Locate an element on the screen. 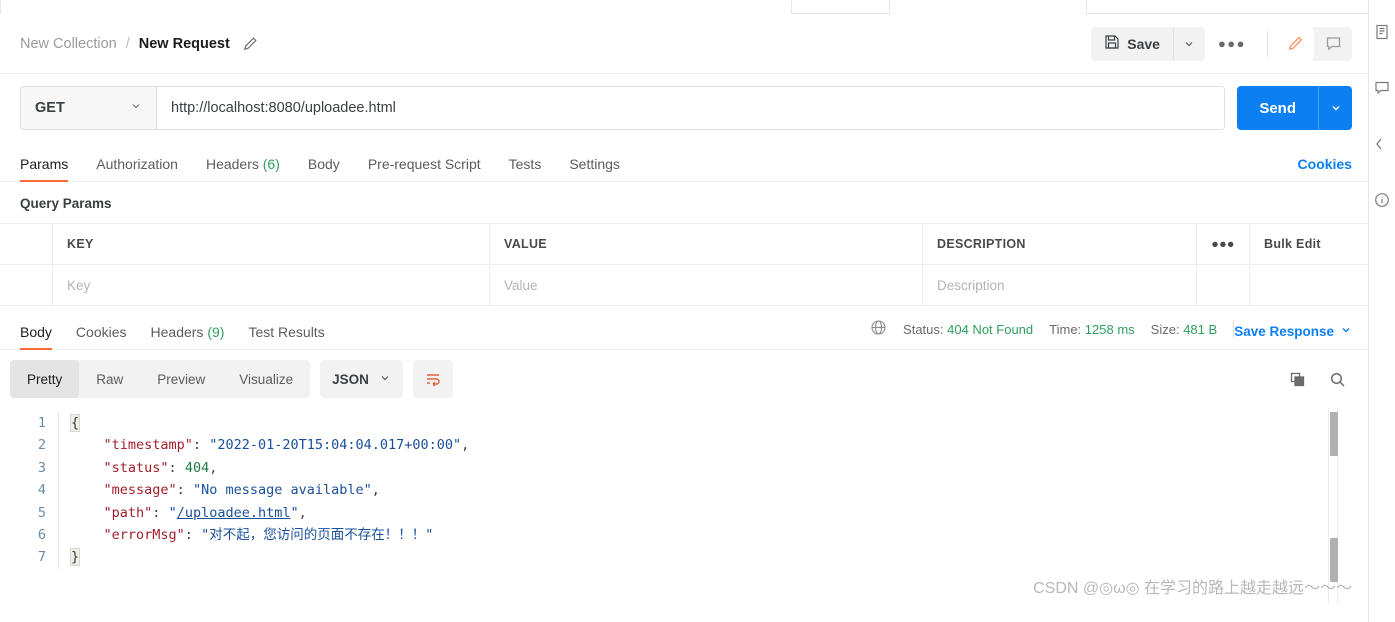 This screenshot has width=1395, height=622. code-token: 404 is located at coordinates (197, 467).